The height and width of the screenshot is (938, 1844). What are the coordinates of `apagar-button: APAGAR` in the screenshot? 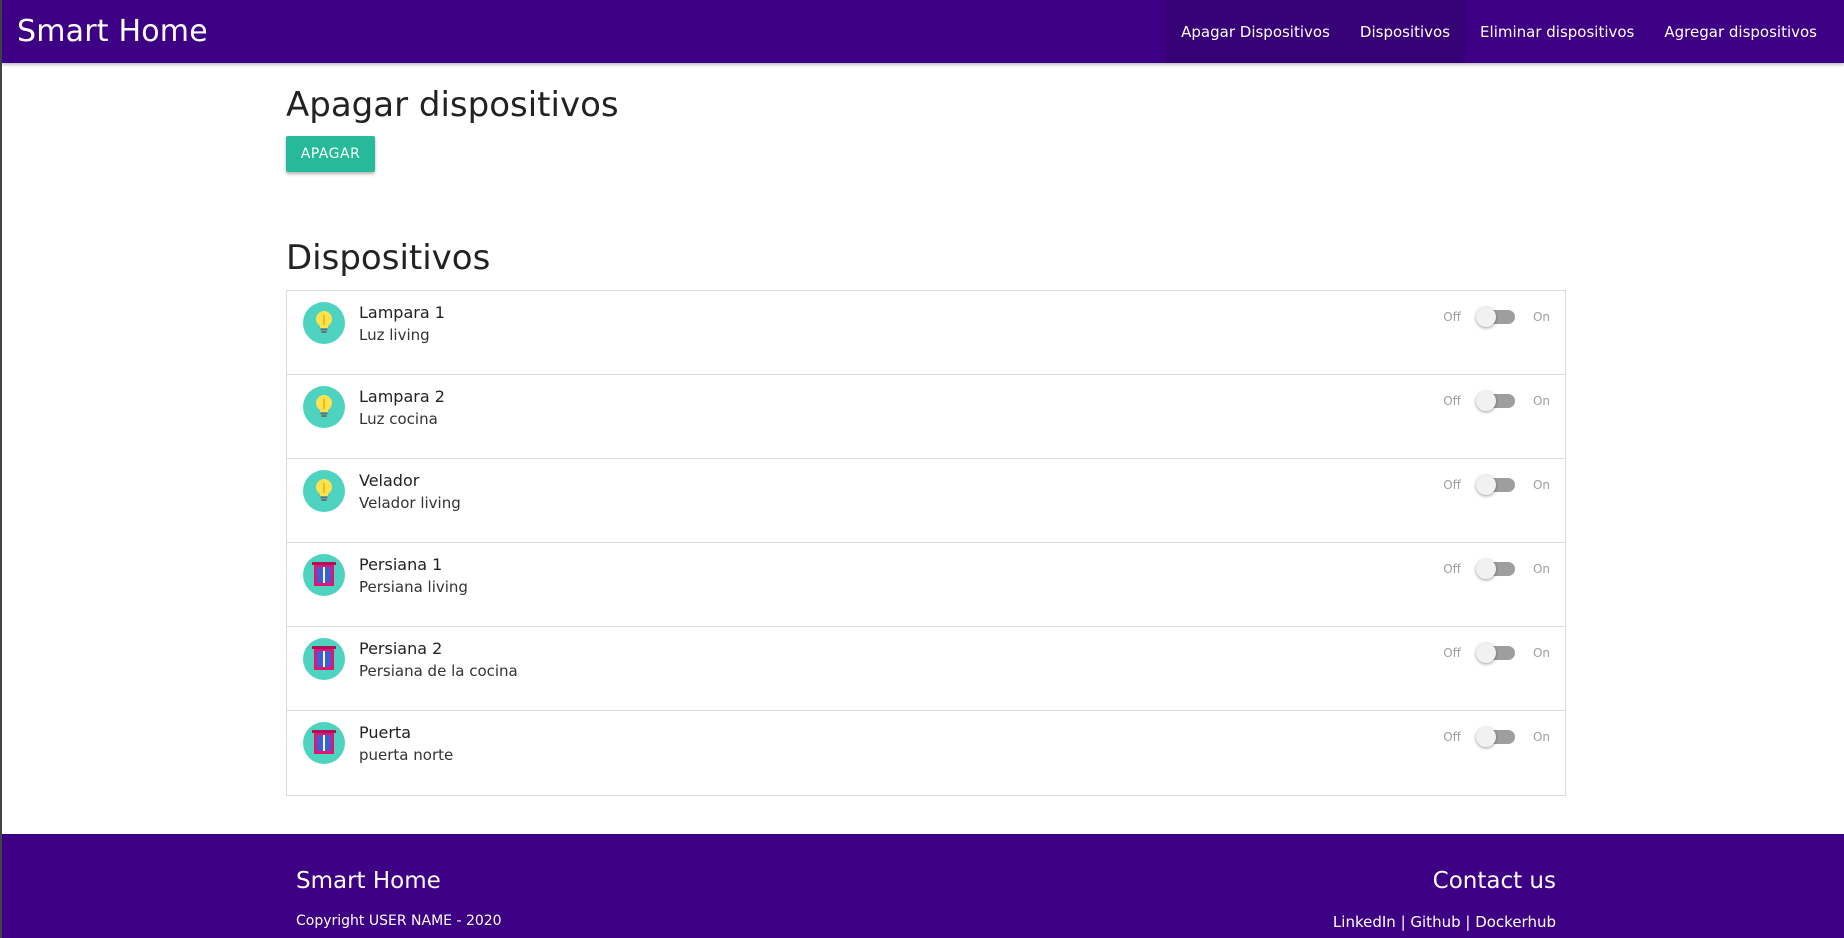 It's located at (330, 154).